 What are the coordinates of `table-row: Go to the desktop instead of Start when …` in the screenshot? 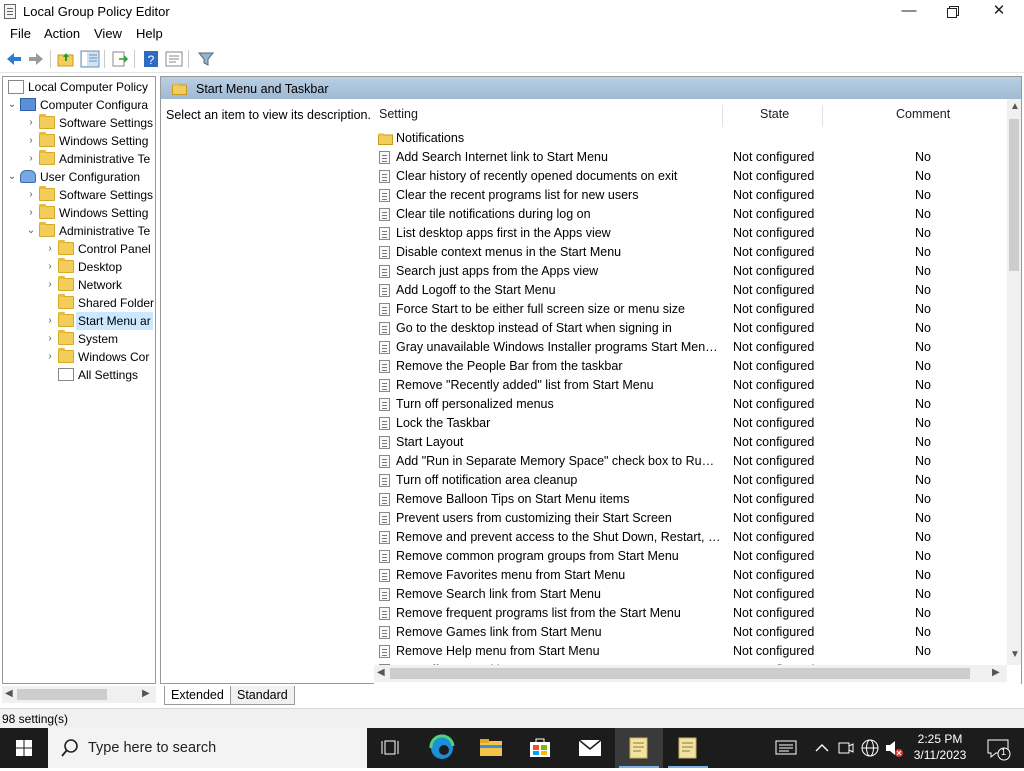 It's located at (690, 328).